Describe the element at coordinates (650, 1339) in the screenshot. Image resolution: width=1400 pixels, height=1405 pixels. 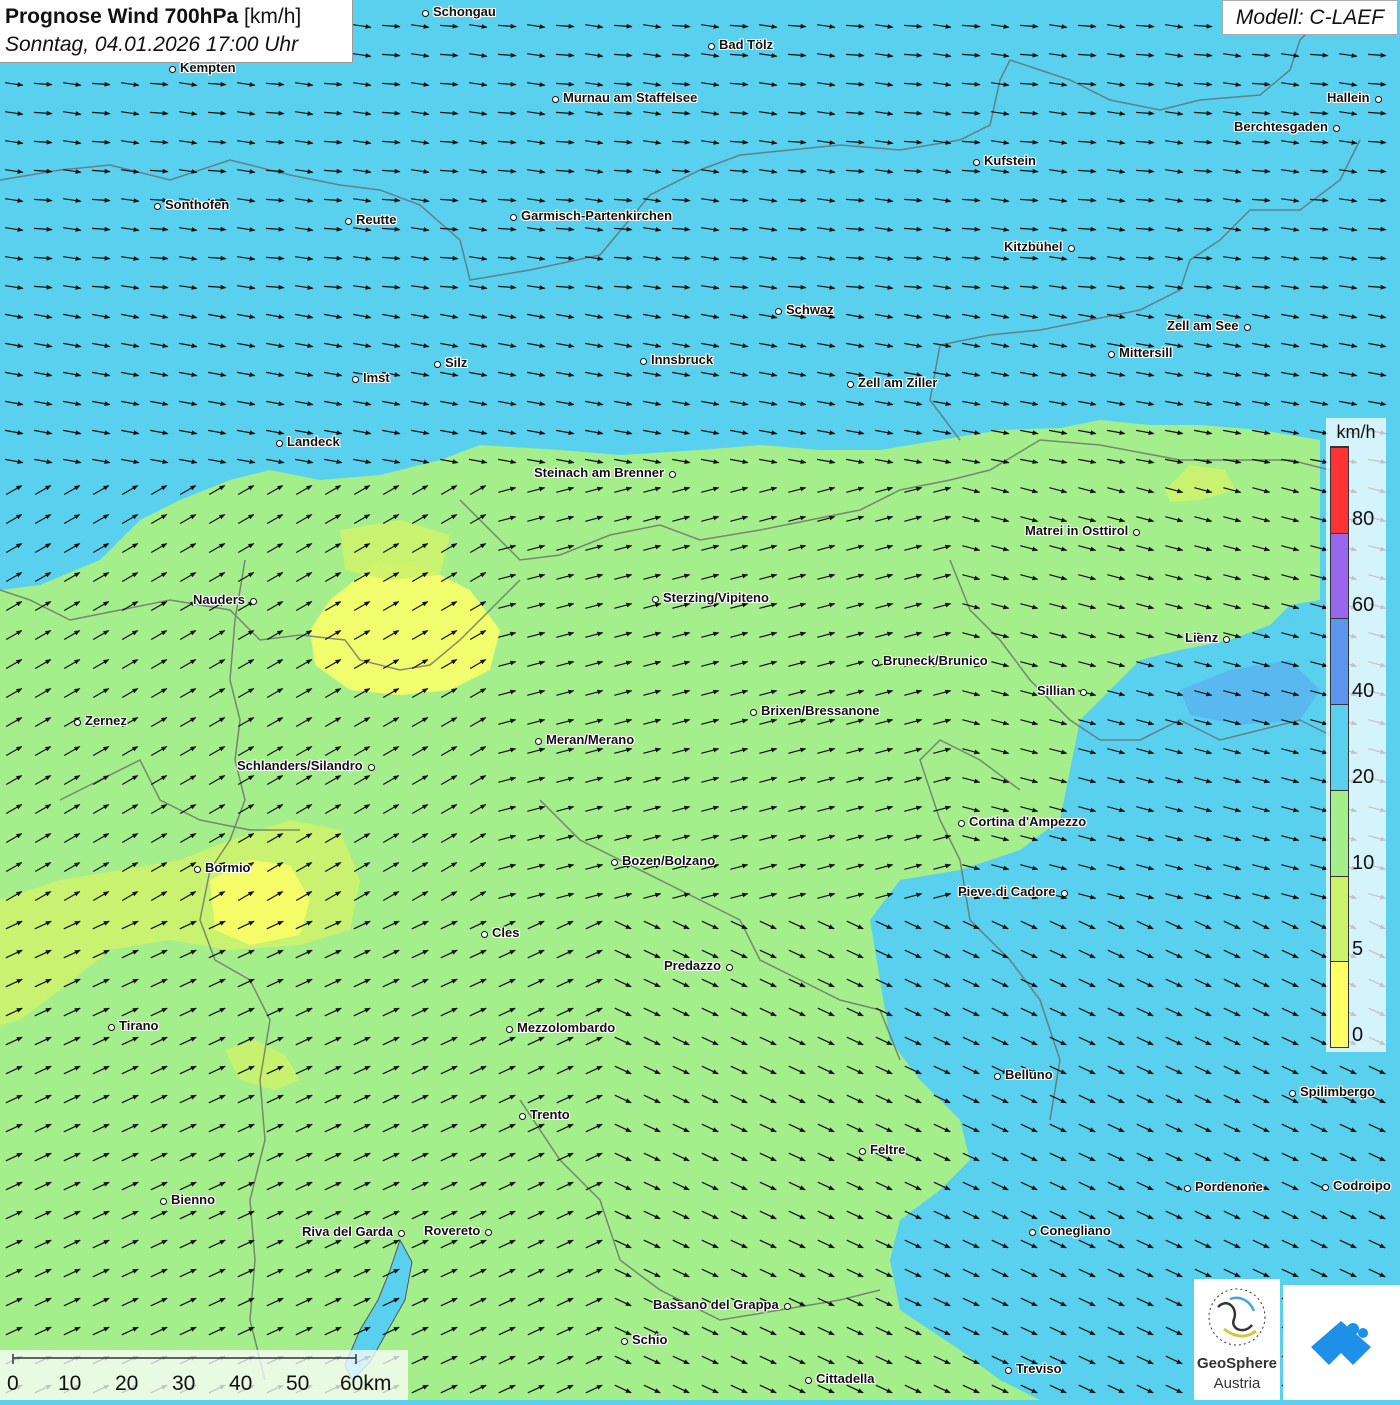
I see `city-label: Schio` at that location.